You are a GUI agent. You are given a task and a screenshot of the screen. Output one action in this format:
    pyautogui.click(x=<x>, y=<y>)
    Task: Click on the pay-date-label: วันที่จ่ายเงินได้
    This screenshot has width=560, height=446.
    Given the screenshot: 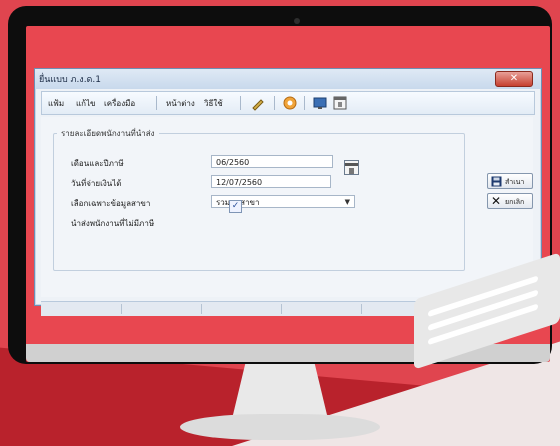 What is the action you would take?
    pyautogui.click(x=96, y=183)
    